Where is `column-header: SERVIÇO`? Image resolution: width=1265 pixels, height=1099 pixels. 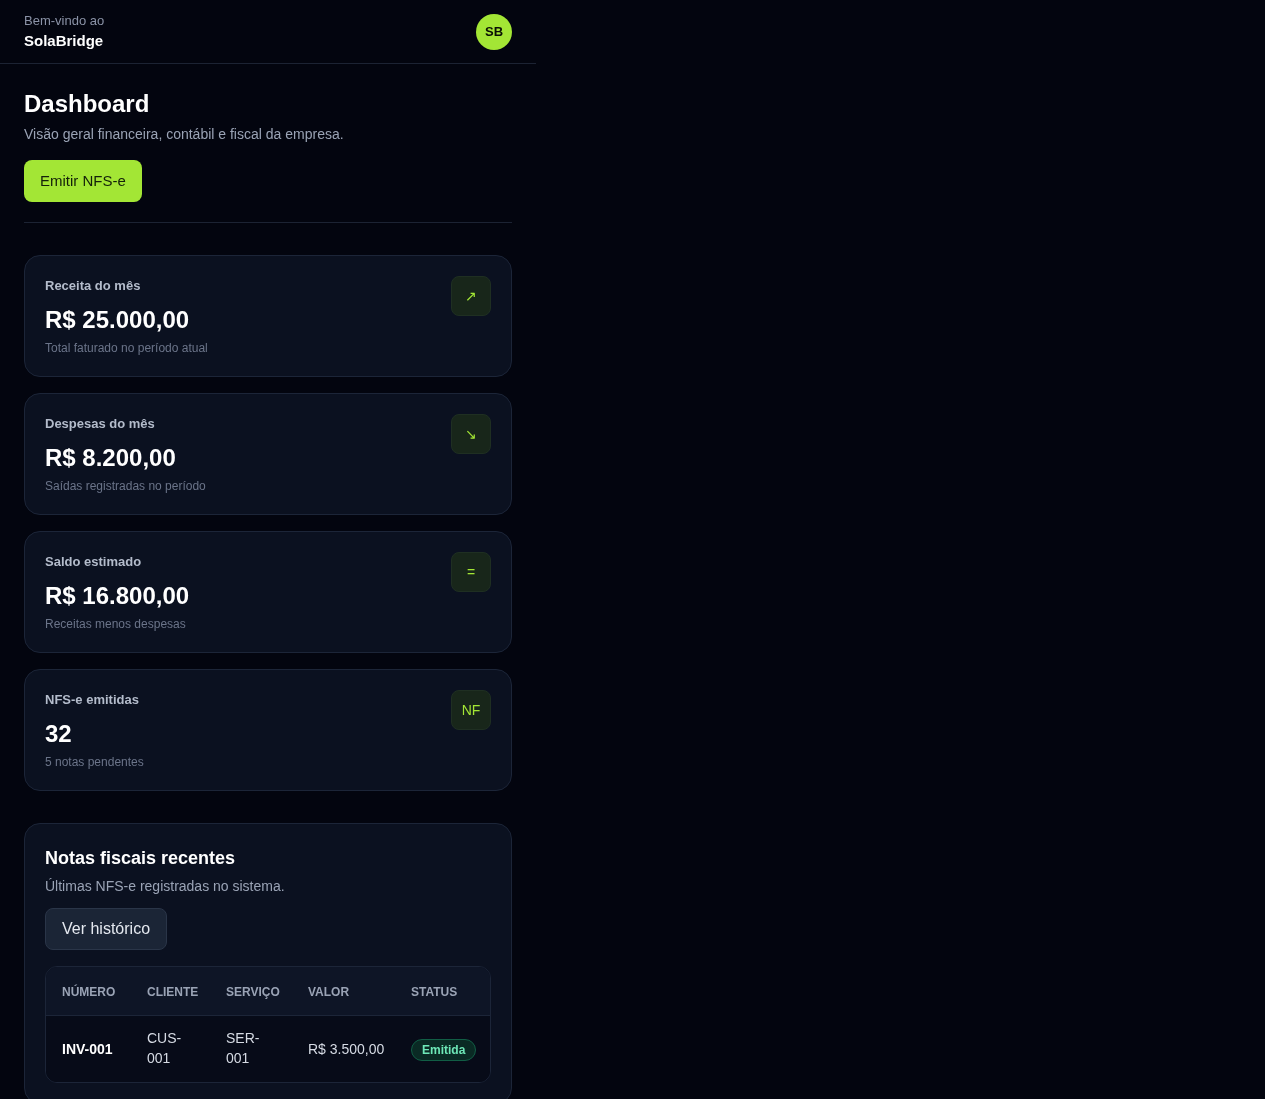 column-header: SERVIÇO is located at coordinates (253, 992).